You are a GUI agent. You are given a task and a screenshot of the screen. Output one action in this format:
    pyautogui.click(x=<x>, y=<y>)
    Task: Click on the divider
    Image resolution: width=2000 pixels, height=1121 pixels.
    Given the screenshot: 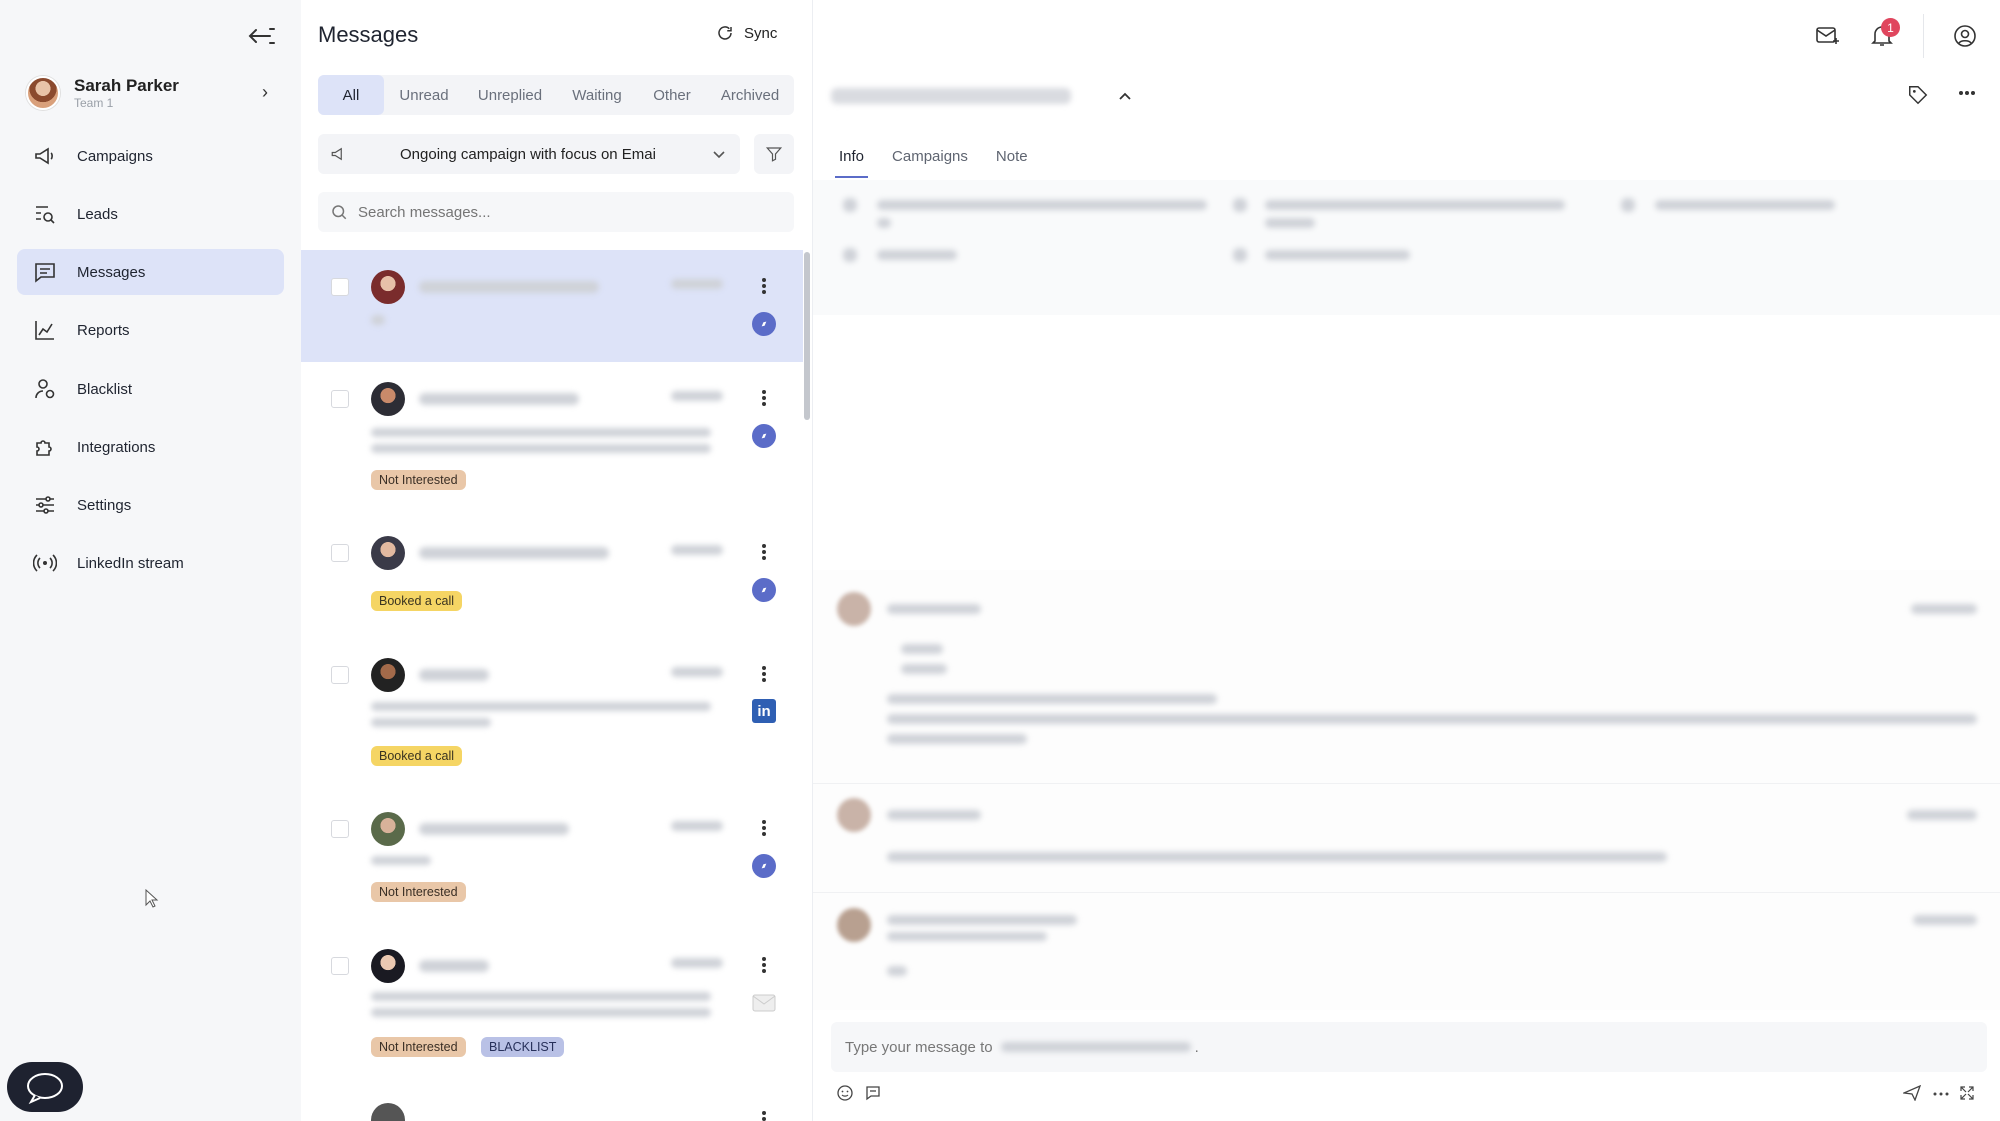 What is the action you would take?
    pyautogui.click(x=1923, y=36)
    